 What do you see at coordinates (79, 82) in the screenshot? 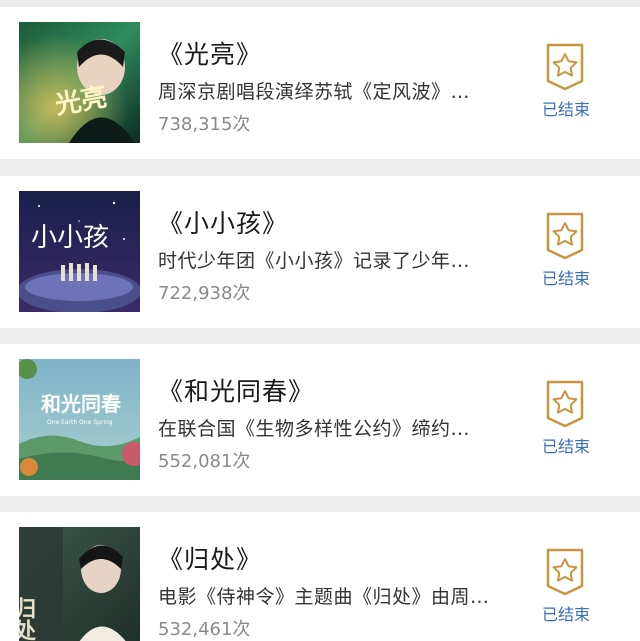
I see `cover-image: 光亮` at bounding box center [79, 82].